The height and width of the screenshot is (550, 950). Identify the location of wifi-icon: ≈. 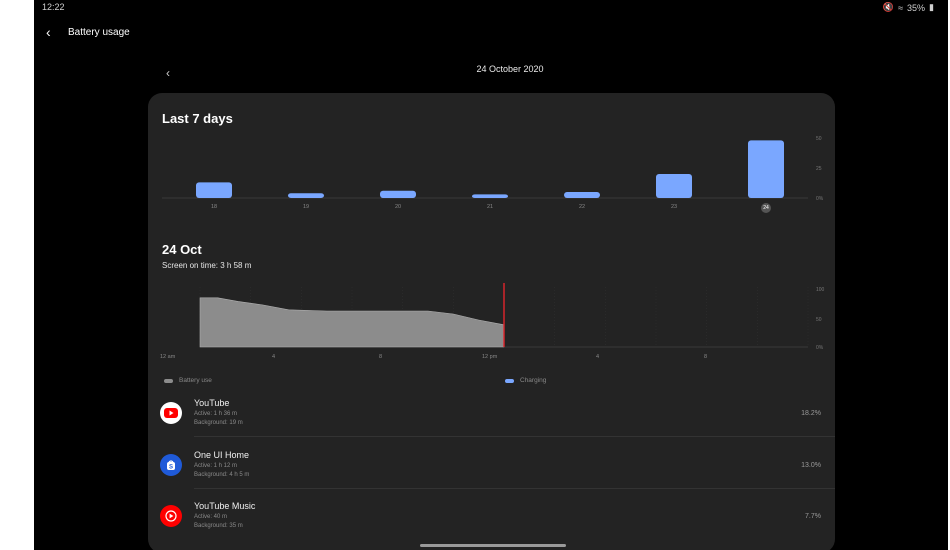
(901, 7).